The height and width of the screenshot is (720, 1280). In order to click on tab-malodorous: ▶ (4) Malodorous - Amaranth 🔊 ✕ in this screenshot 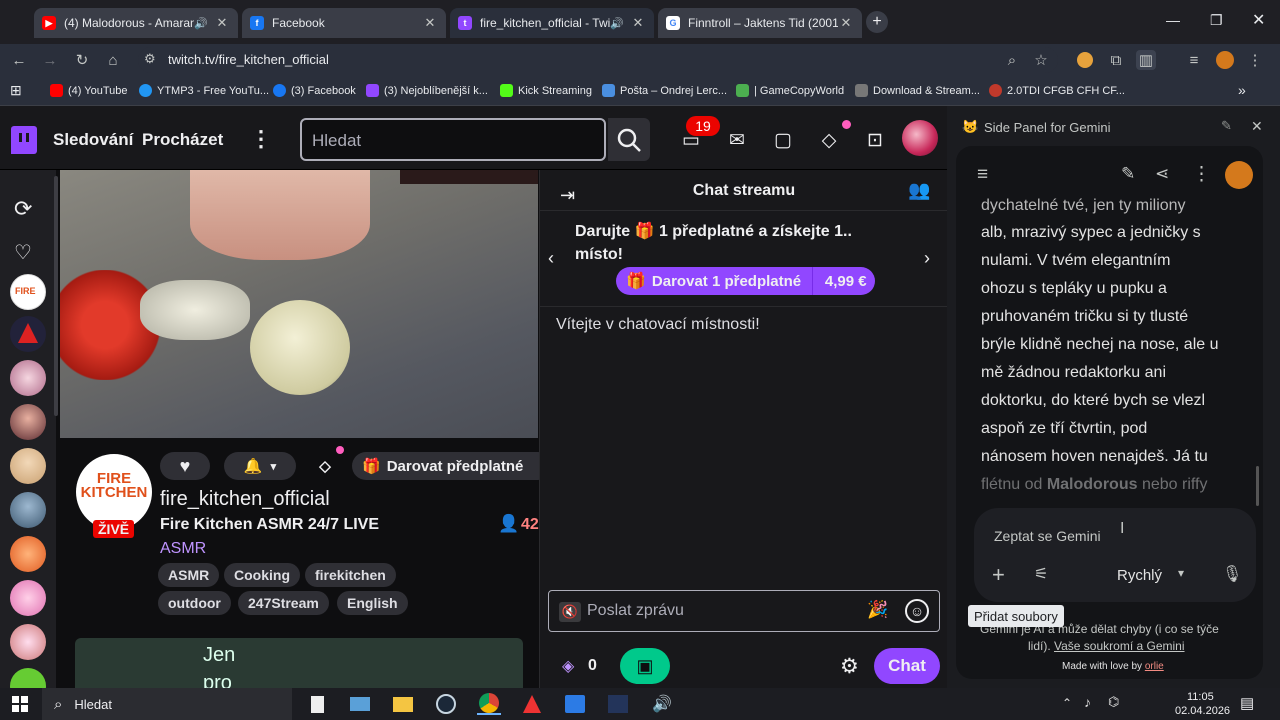, I will do `click(136, 23)`.